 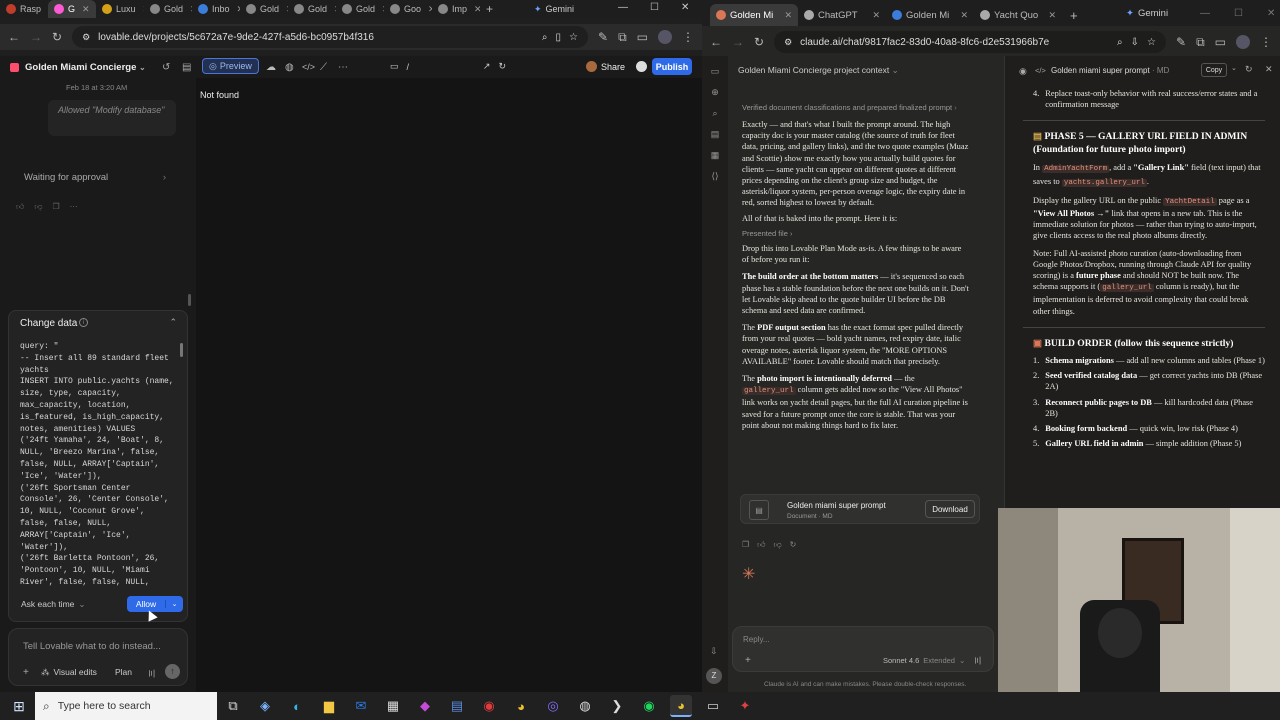 What do you see at coordinates (216, 9) in the screenshot?
I see `browser-tab: Inbo✕` at bounding box center [216, 9].